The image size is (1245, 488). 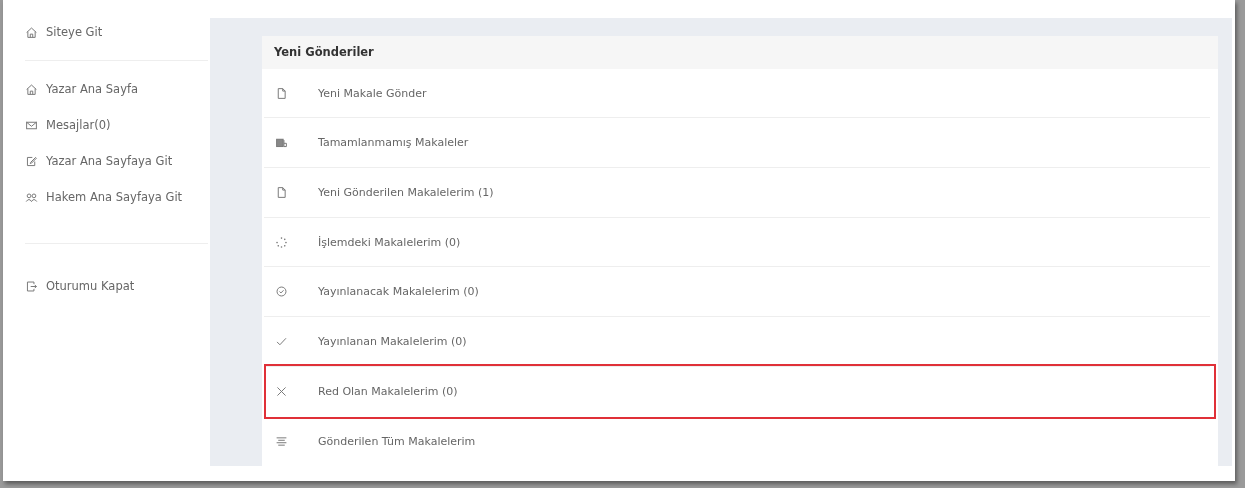 What do you see at coordinates (31, 161) in the screenshot?
I see `edit-icon` at bounding box center [31, 161].